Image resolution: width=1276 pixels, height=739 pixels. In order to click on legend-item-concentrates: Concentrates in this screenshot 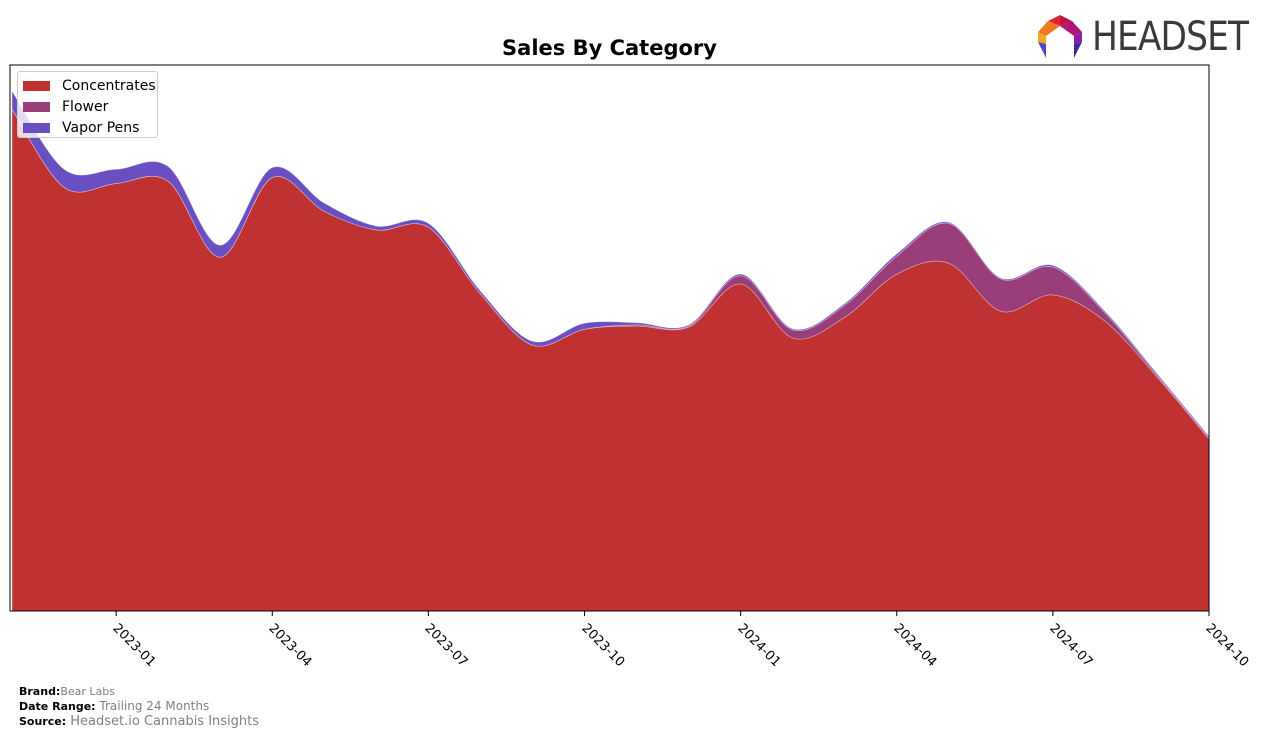, I will do `click(89, 86)`.